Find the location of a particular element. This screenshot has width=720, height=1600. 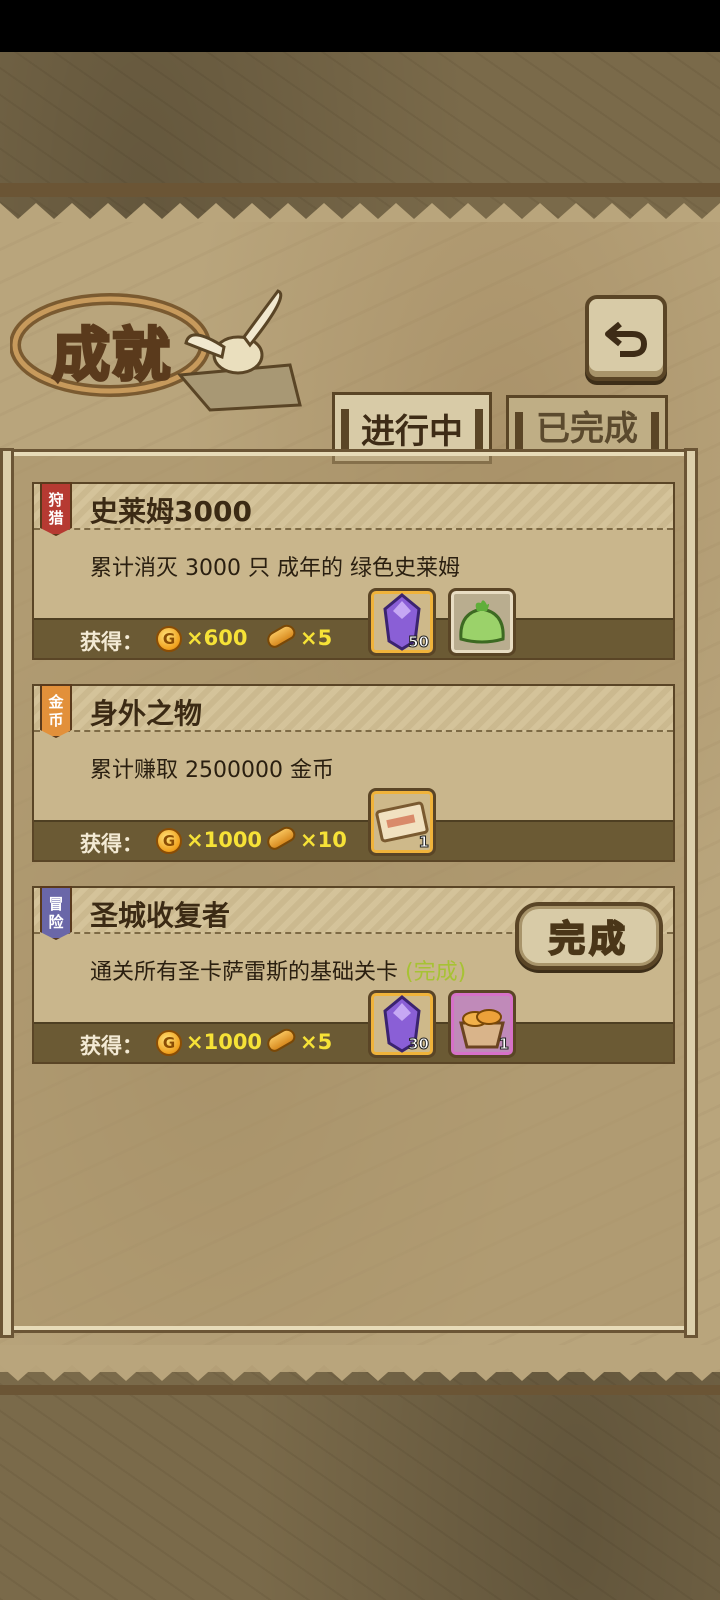

reward-item-bread-basket: 1 is located at coordinates (482, 1024).